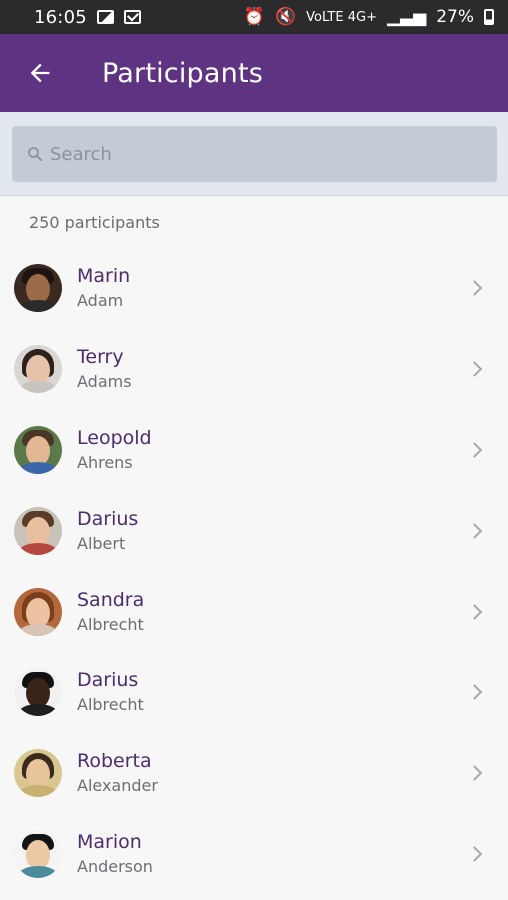 The width and height of the screenshot is (508, 900). What do you see at coordinates (182, 73) in the screenshot?
I see `page-title: Participants` at bounding box center [182, 73].